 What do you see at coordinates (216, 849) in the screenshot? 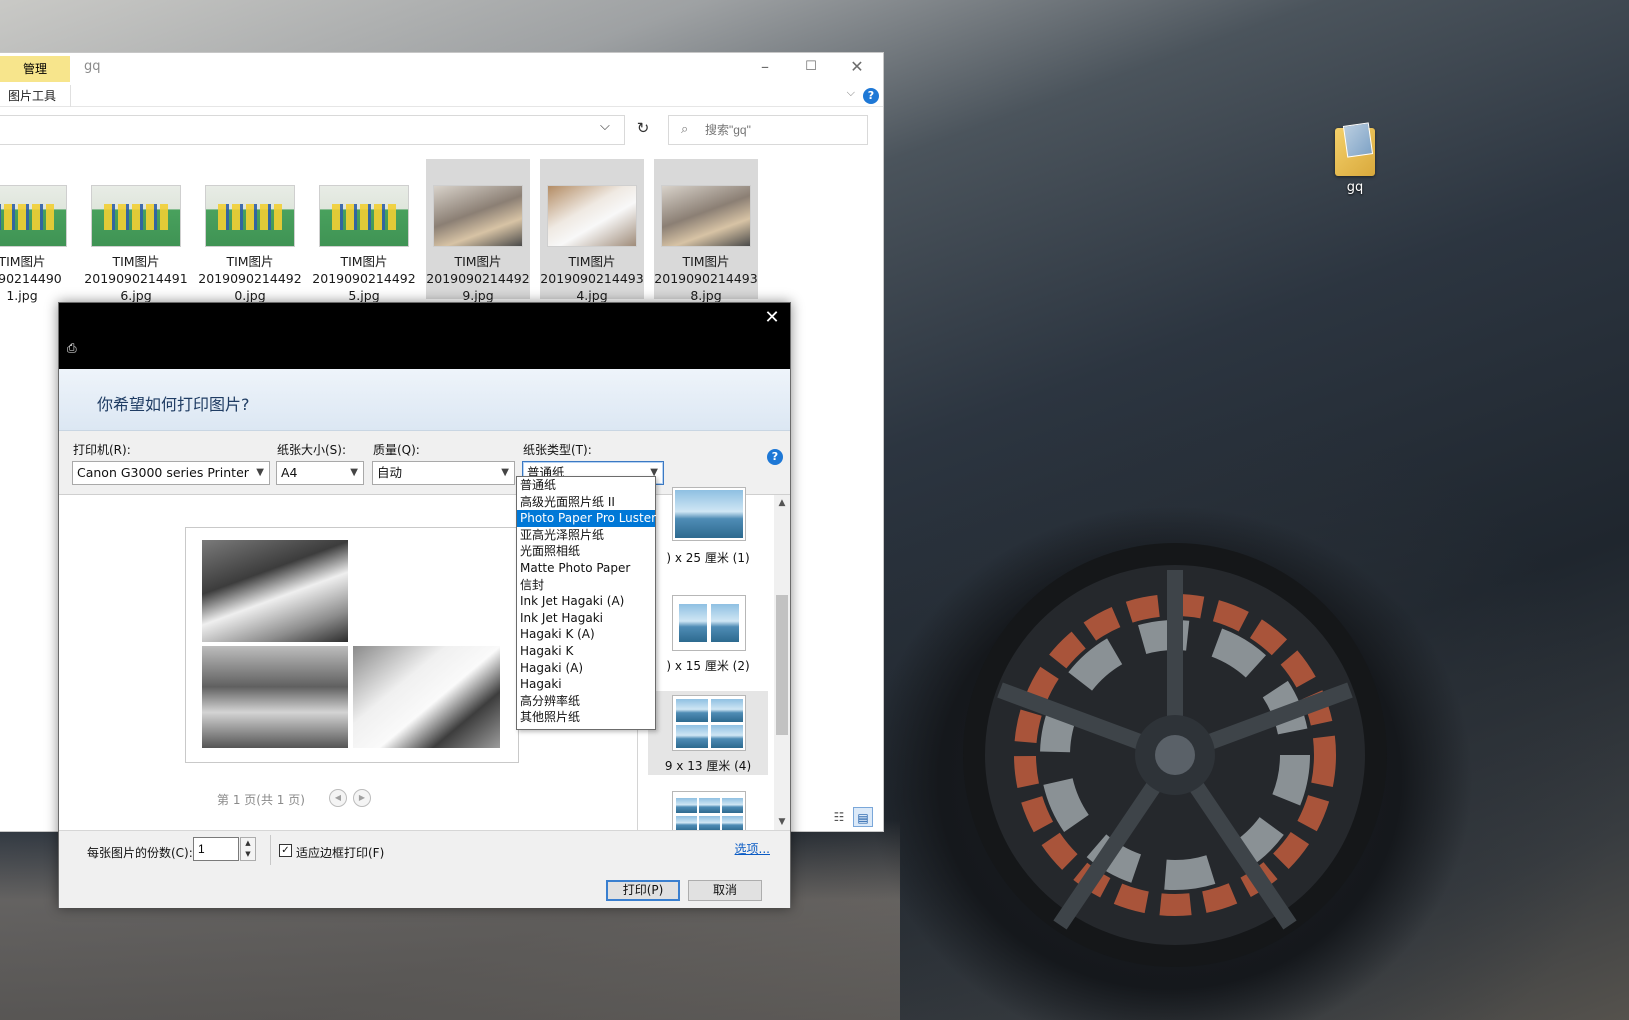
I see `copies-input` at bounding box center [216, 849].